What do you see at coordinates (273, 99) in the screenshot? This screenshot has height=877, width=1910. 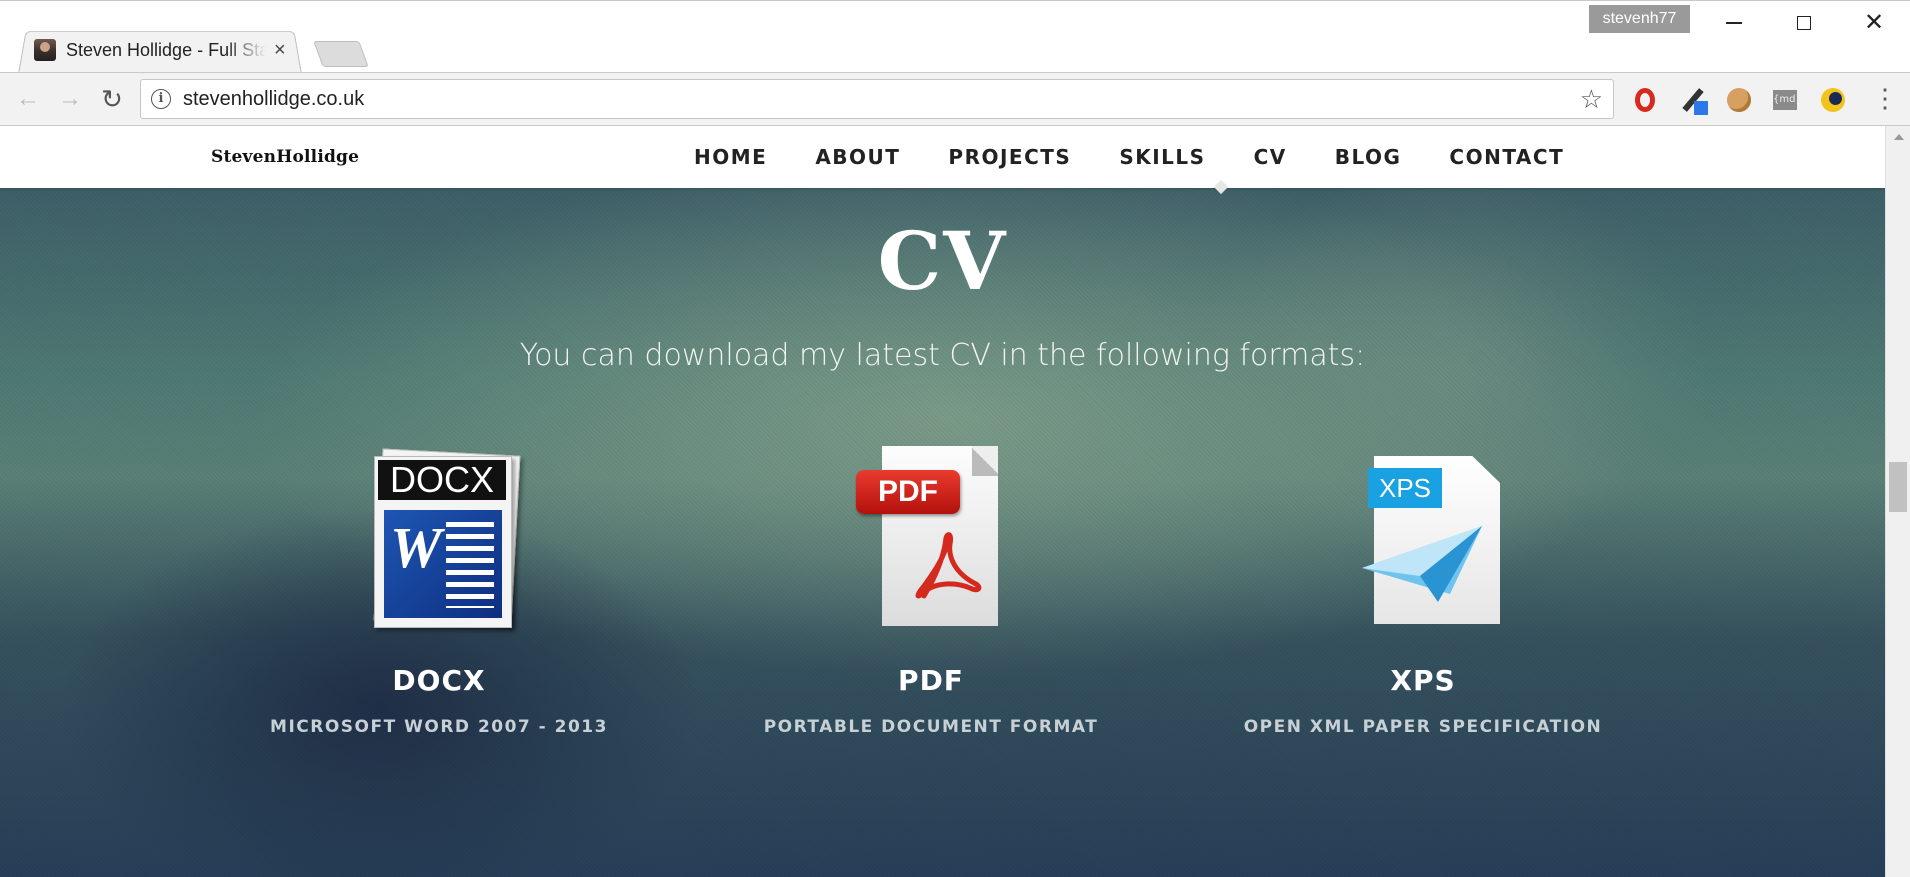 I see `url-text: stevenhollidge.co.uk` at bounding box center [273, 99].